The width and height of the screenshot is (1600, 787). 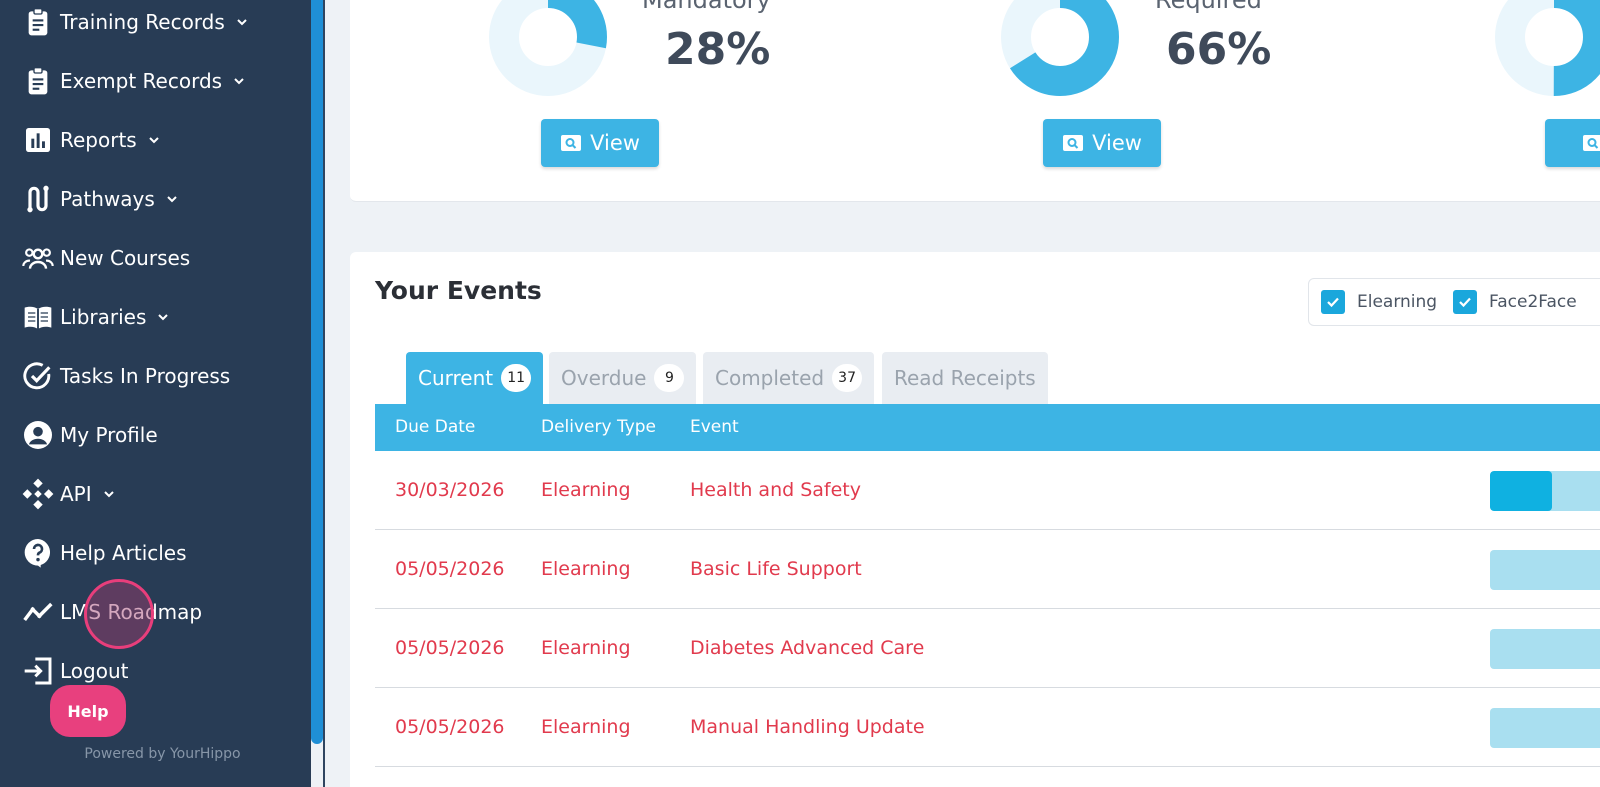 I want to click on question-bubble-icon, so click(x=38, y=553).